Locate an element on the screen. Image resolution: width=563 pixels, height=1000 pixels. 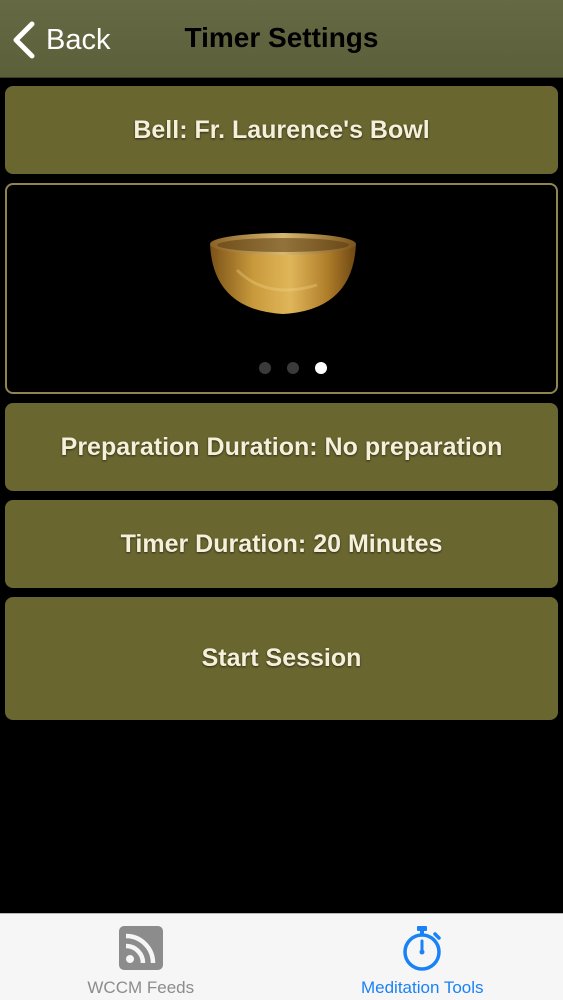
tab-label: Meditation Tools is located at coordinates (422, 987).